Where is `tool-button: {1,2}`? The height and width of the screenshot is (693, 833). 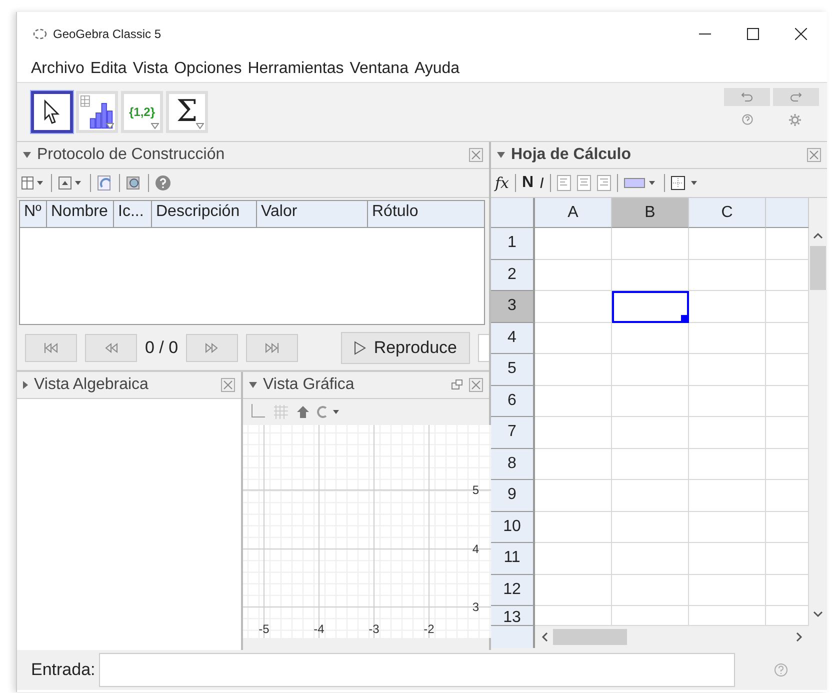 tool-button: {1,2} is located at coordinates (142, 112).